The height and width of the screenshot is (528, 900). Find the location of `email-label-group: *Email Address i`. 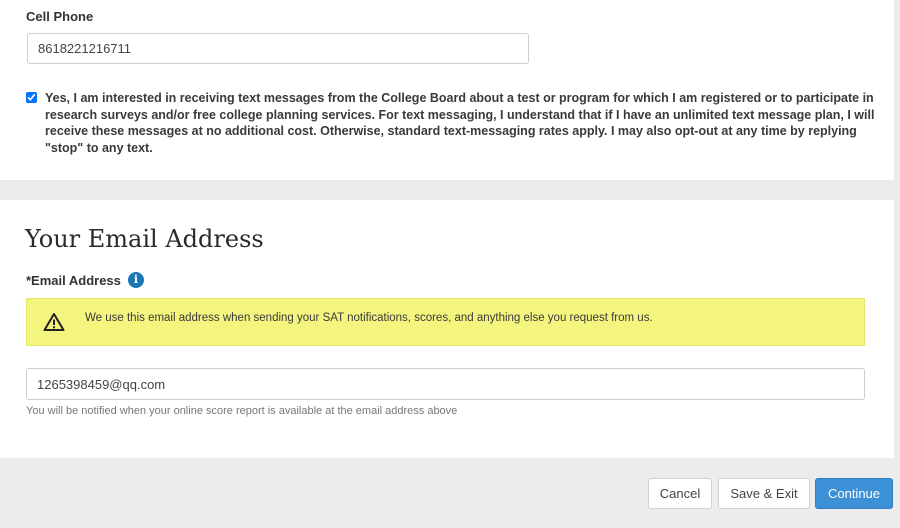

email-label-group: *Email Address i is located at coordinates (85, 280).